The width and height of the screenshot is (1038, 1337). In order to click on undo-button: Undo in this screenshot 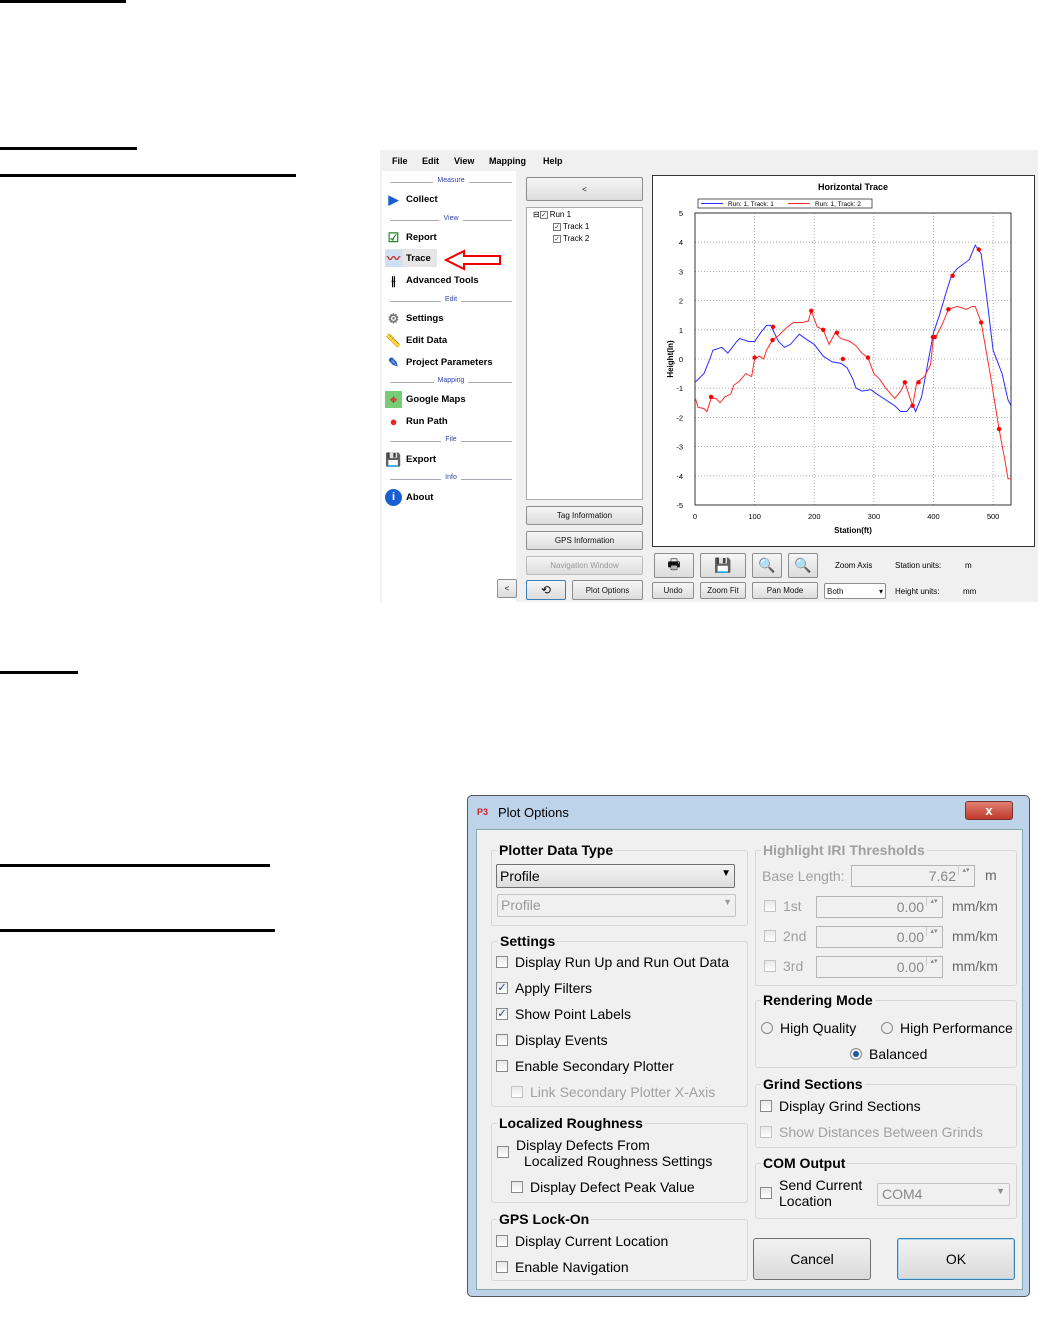, I will do `click(673, 590)`.